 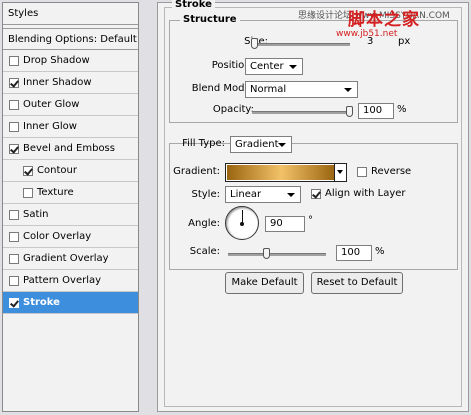 What do you see at coordinates (62, 280) in the screenshot?
I see `style-item-label: Pattern Overlay` at bounding box center [62, 280].